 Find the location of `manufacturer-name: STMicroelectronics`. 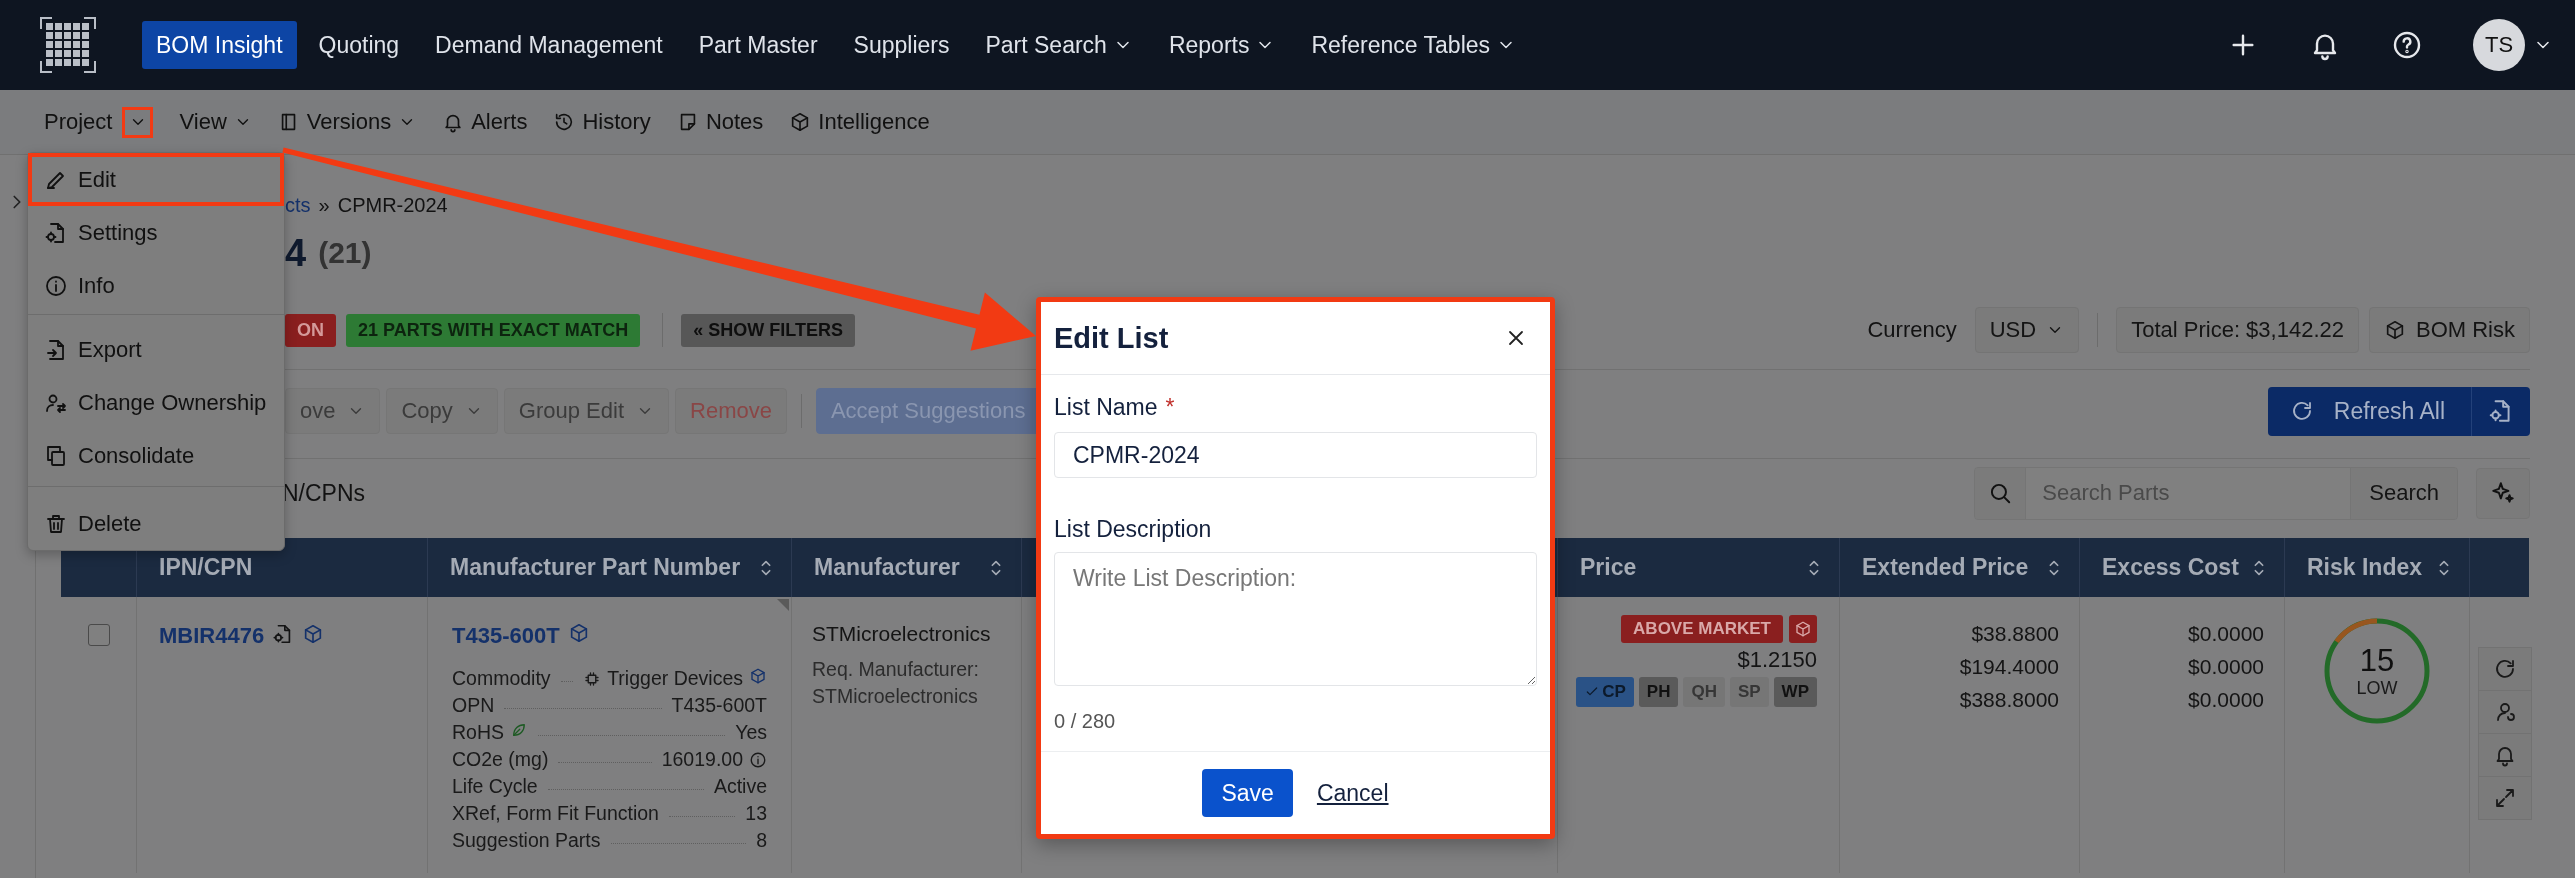

manufacturer-name: STMicroelectronics is located at coordinates (902, 634).